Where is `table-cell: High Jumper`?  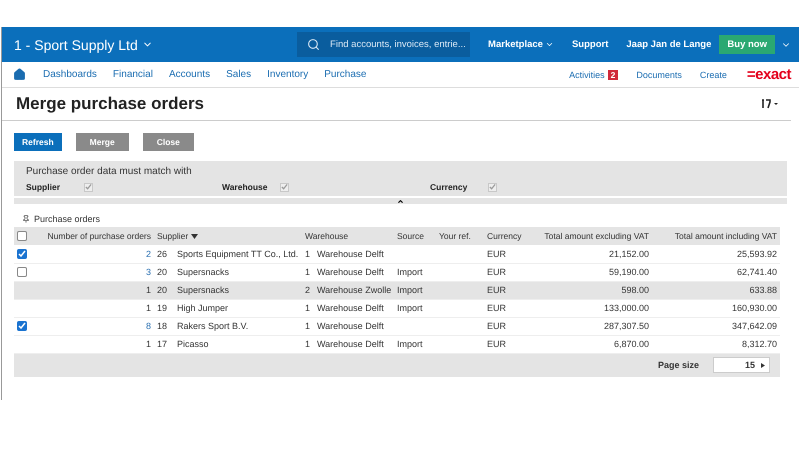
table-cell: High Jumper is located at coordinates (238, 308).